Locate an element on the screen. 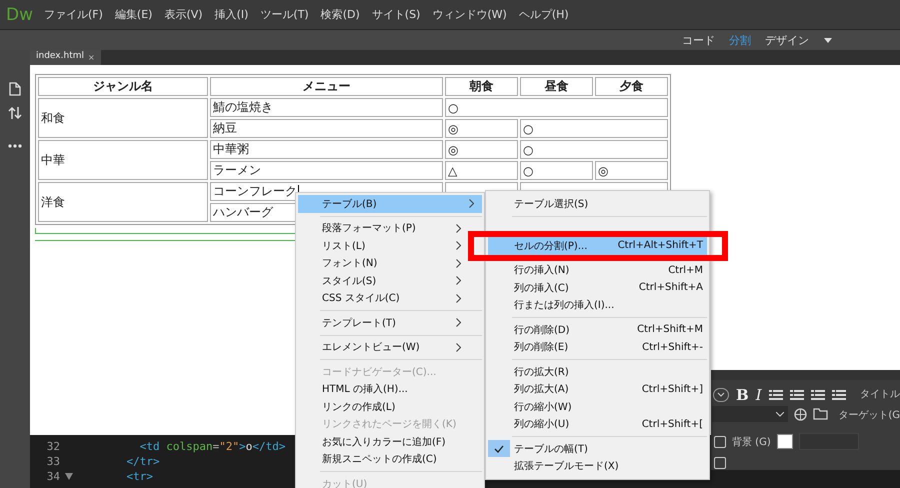 This screenshot has width=900, height=488. table-cell: 納豆 is located at coordinates (326, 128).